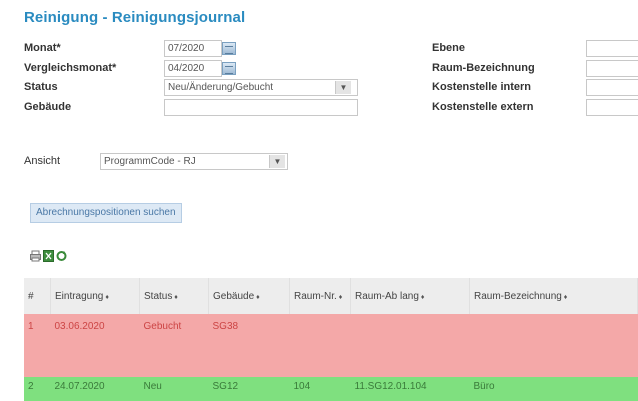  I want to click on status-select: Neu/Änderung/Gebucht ▼, so click(261, 87).